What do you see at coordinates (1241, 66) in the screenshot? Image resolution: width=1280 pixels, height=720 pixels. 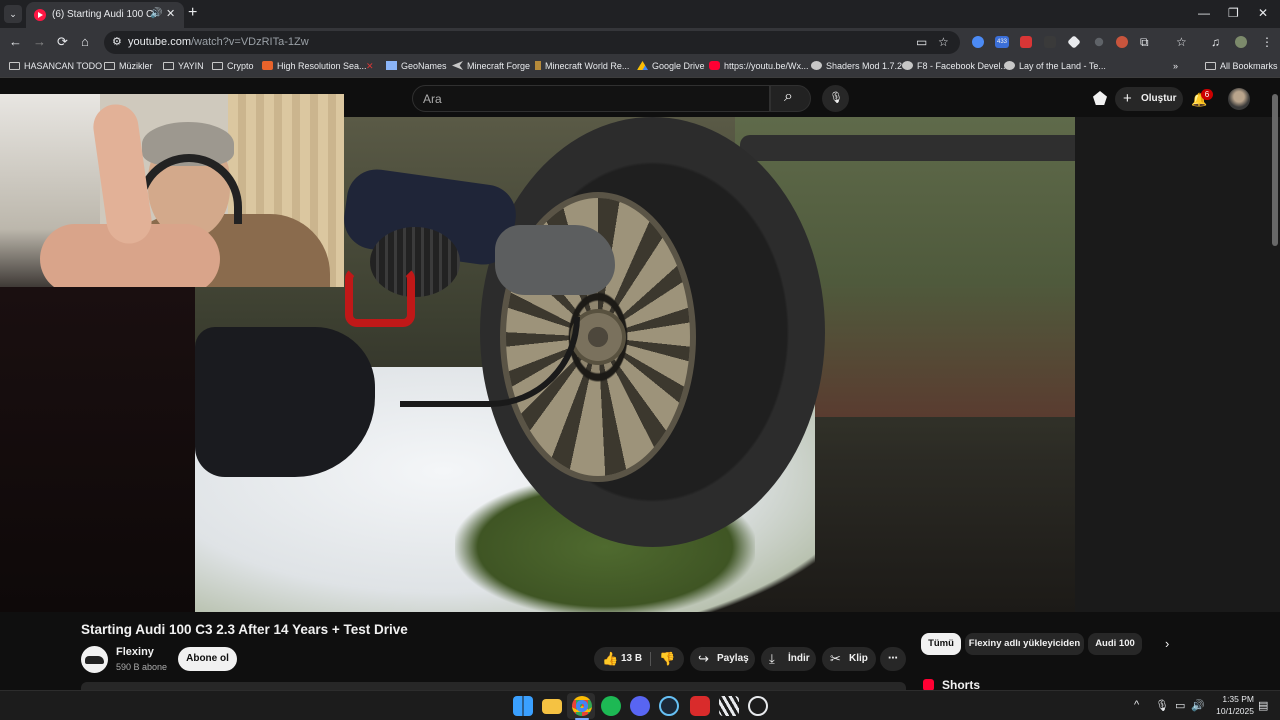 I see `all-bookmarks-button: All Bookmarks` at bounding box center [1241, 66].